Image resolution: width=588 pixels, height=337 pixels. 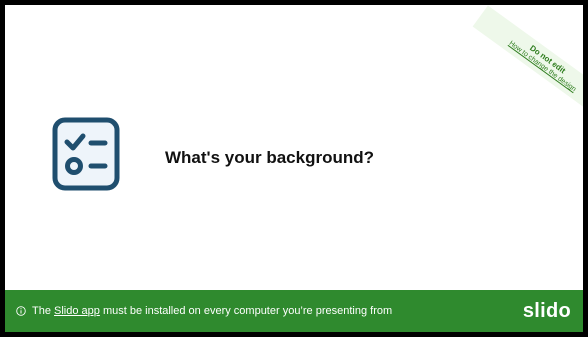 What do you see at coordinates (43, 311) in the screenshot?
I see `footer-text-before: The` at bounding box center [43, 311].